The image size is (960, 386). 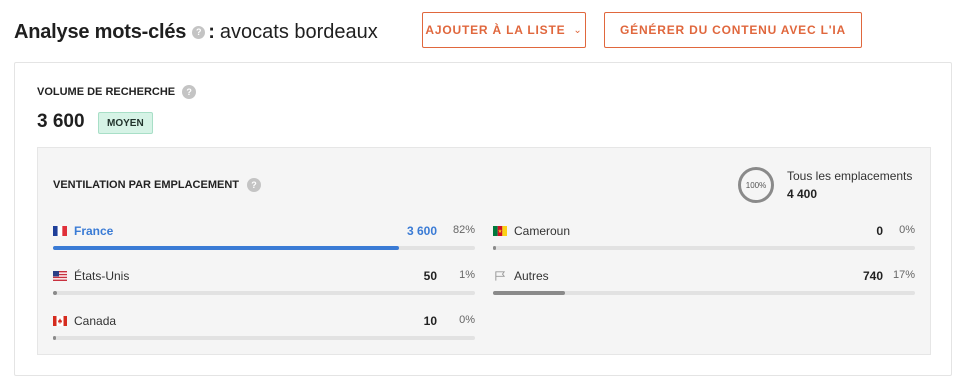 What do you see at coordinates (60, 231) in the screenshot?
I see `flag-france-icon` at bounding box center [60, 231].